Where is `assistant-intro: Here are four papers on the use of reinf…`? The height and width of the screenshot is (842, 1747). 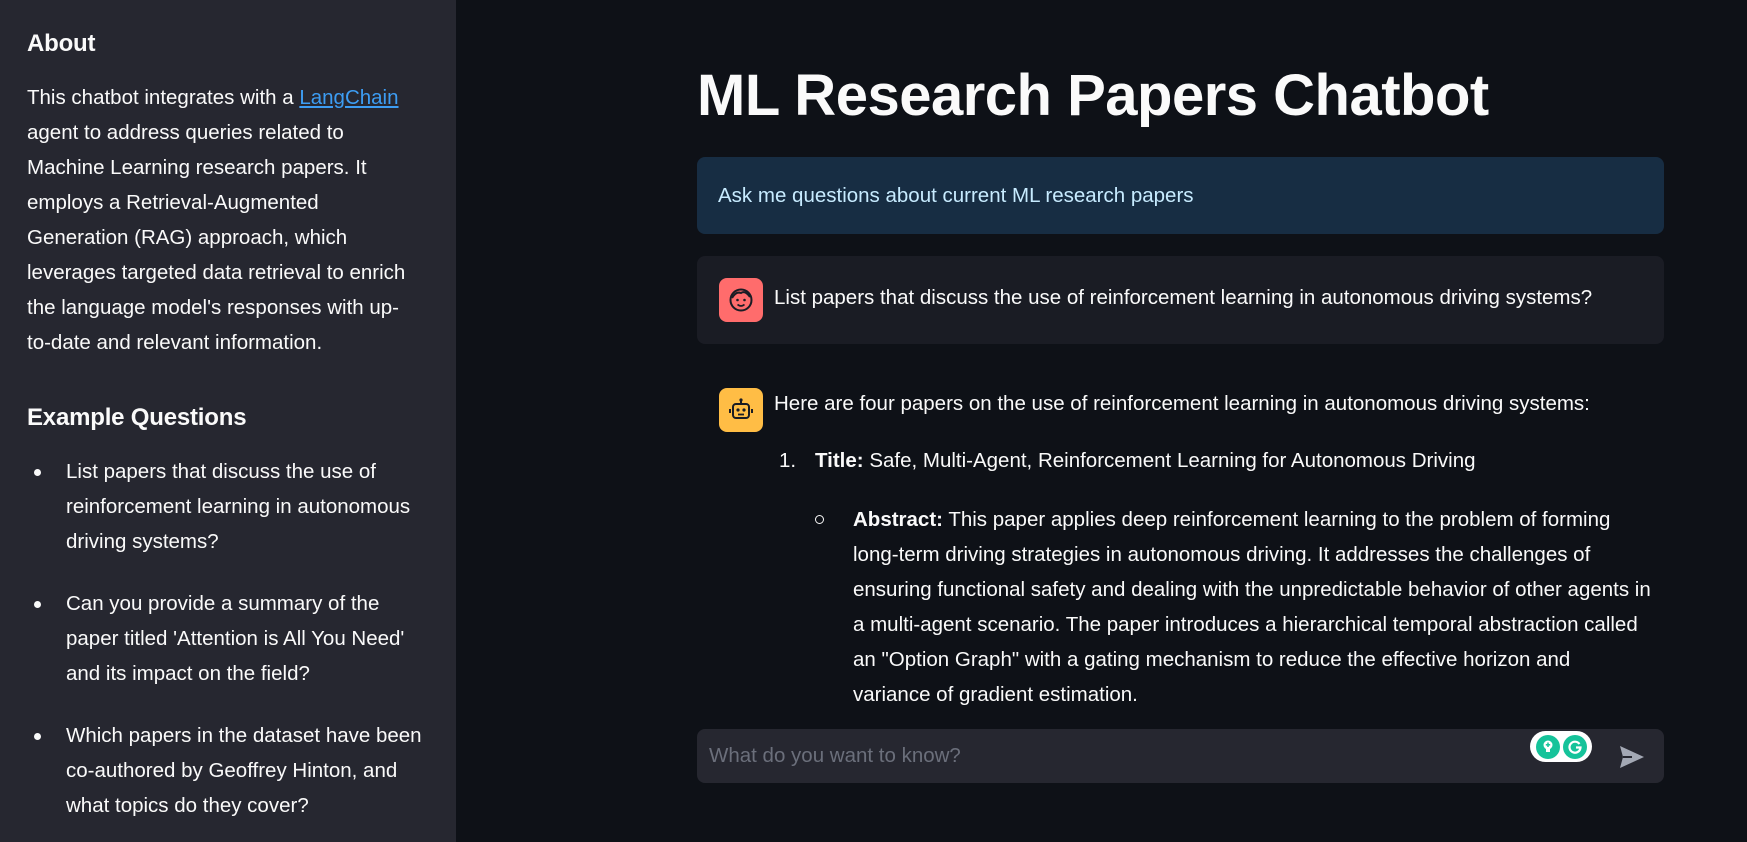
assistant-intro: Here are four papers on the use of reinf… is located at coordinates (1182, 403).